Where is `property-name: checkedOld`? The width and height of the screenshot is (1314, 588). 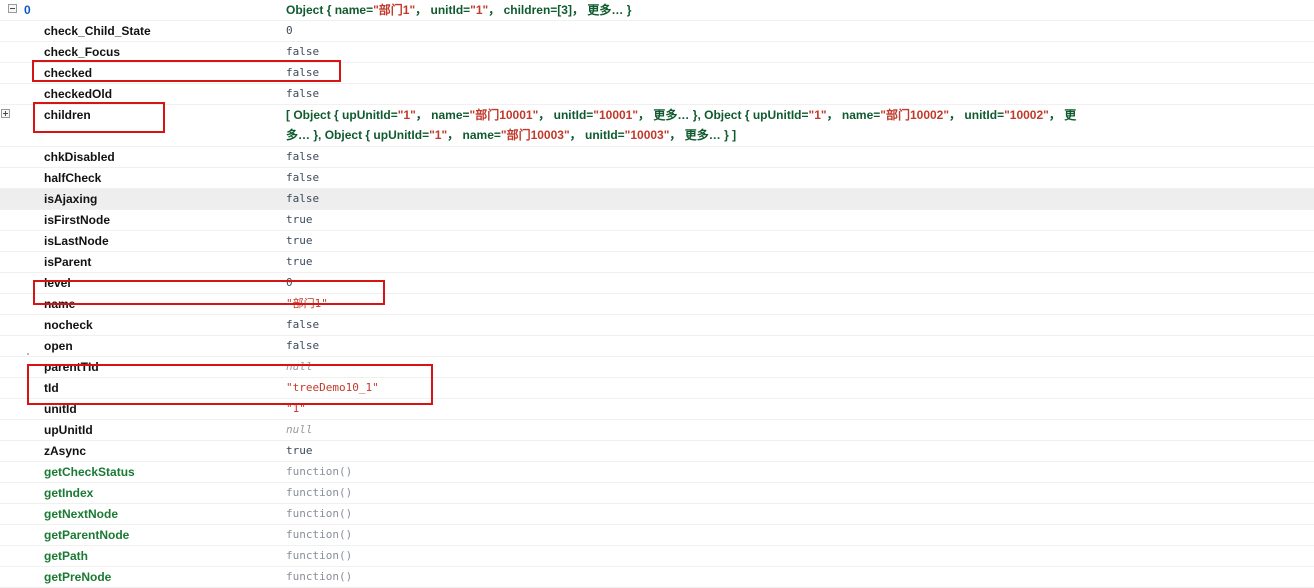
property-name: checkedOld is located at coordinates (78, 94).